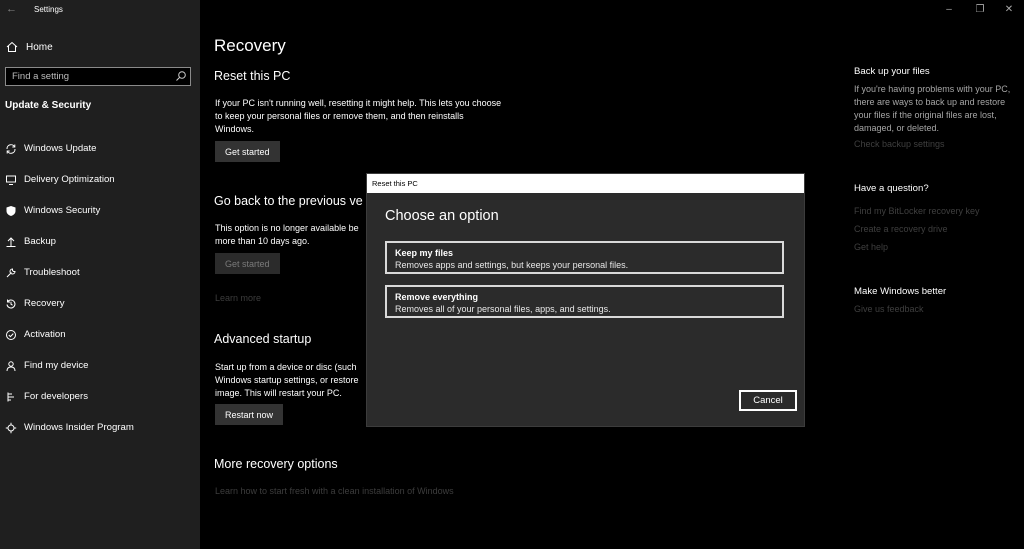  I want to click on advanced-heading: Advanced startup, so click(263, 339).